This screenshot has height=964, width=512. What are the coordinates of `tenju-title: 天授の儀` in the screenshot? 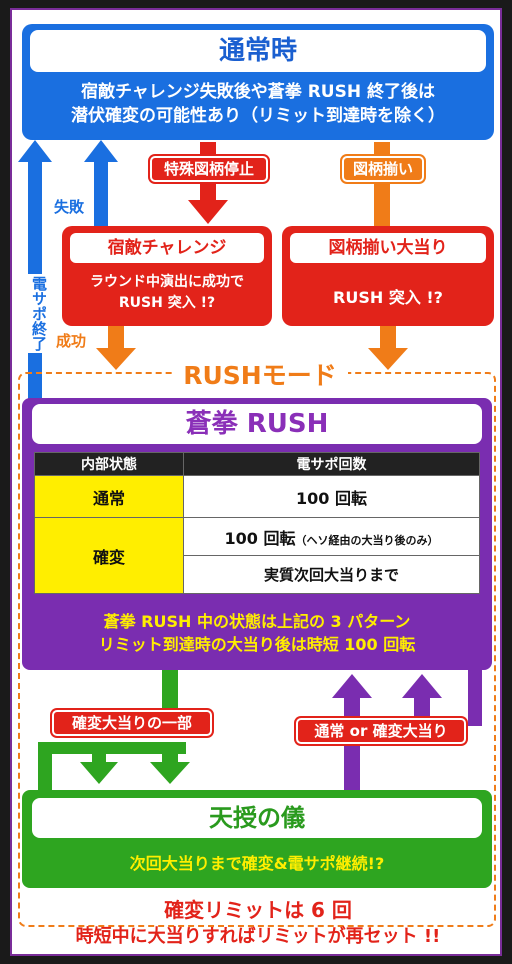 It's located at (257, 818).